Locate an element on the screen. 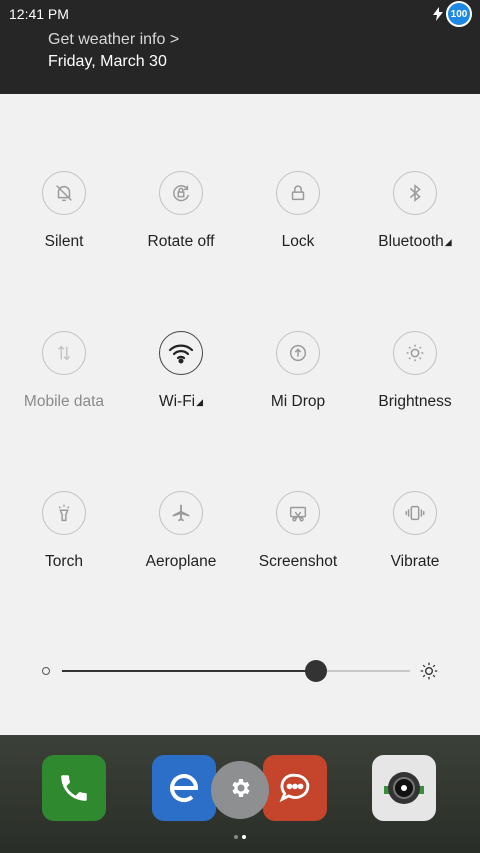 The width and height of the screenshot is (480, 853). toggle-label: Bluetooth◢ is located at coordinates (415, 242).